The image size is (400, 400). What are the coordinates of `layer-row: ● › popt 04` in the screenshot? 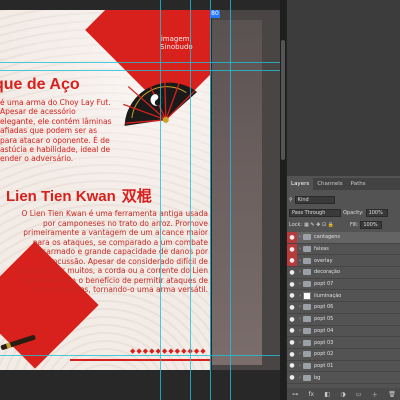 It's located at (343, 332).